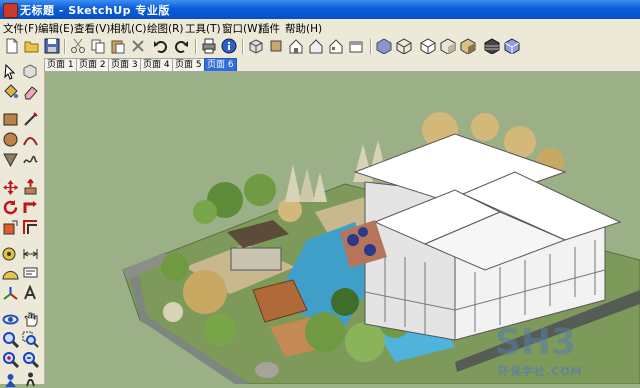 Image resolution: width=640 pixels, height=388 pixels. Describe the element at coordinates (10, 159) in the screenshot. I see `polygon-icon` at that location.